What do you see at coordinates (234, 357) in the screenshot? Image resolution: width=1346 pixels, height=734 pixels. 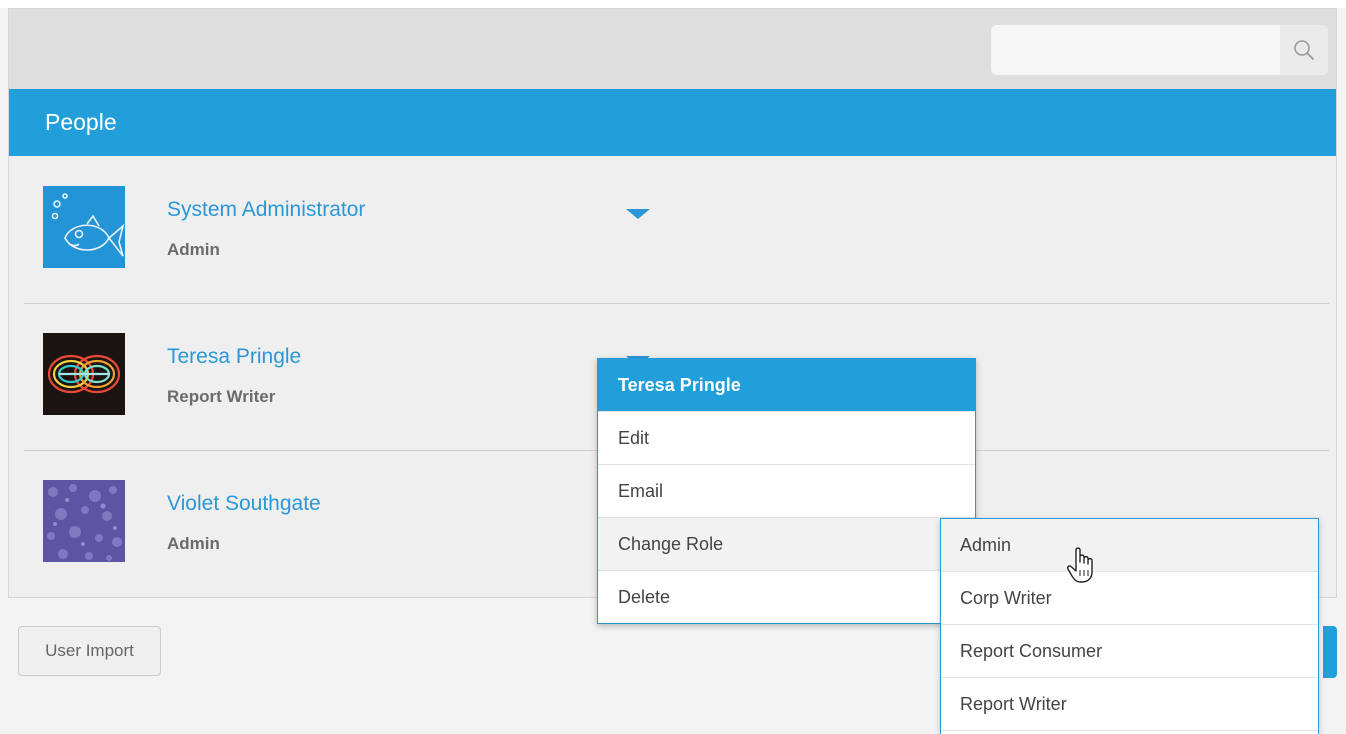 I see `person-name: Teresa Pringle` at bounding box center [234, 357].